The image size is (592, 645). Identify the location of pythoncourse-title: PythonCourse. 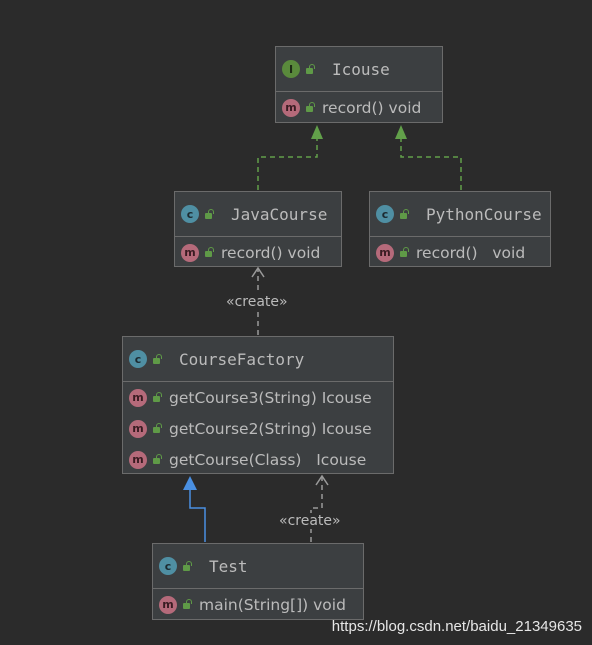
(484, 214).